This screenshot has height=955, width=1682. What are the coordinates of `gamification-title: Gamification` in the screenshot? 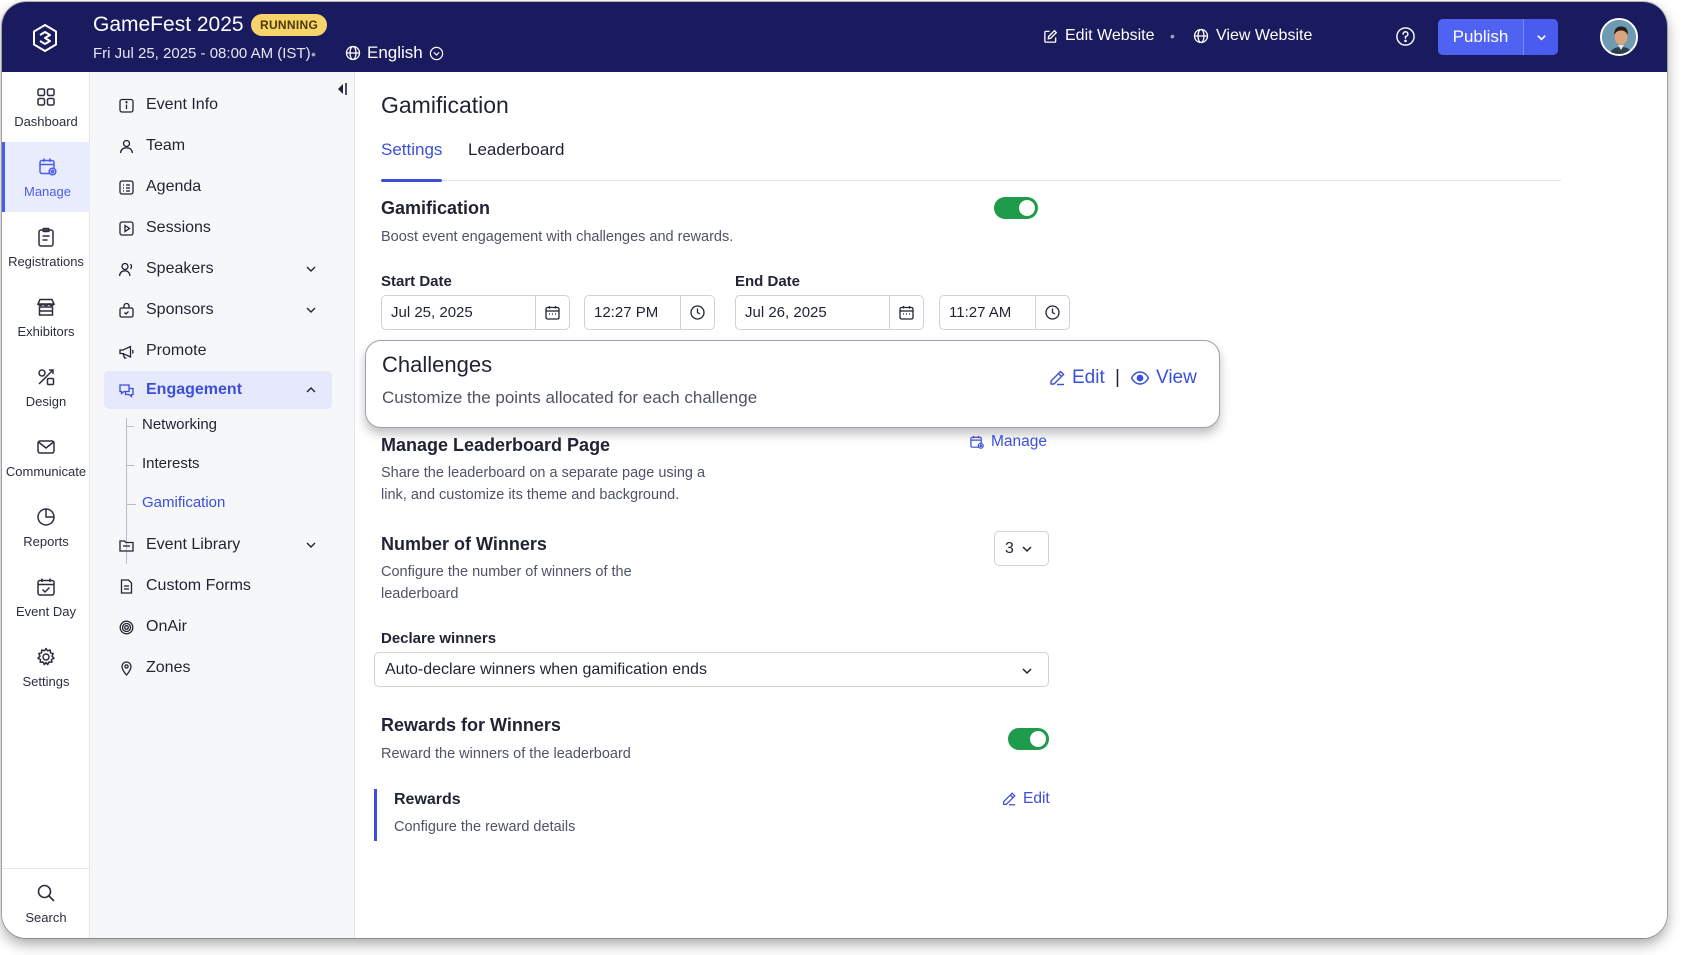 It's located at (436, 208).